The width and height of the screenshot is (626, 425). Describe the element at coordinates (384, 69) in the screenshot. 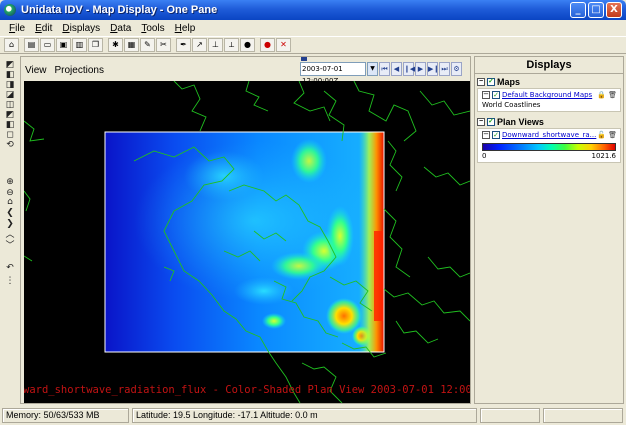

I see `first-frame-button: ⏮` at that location.